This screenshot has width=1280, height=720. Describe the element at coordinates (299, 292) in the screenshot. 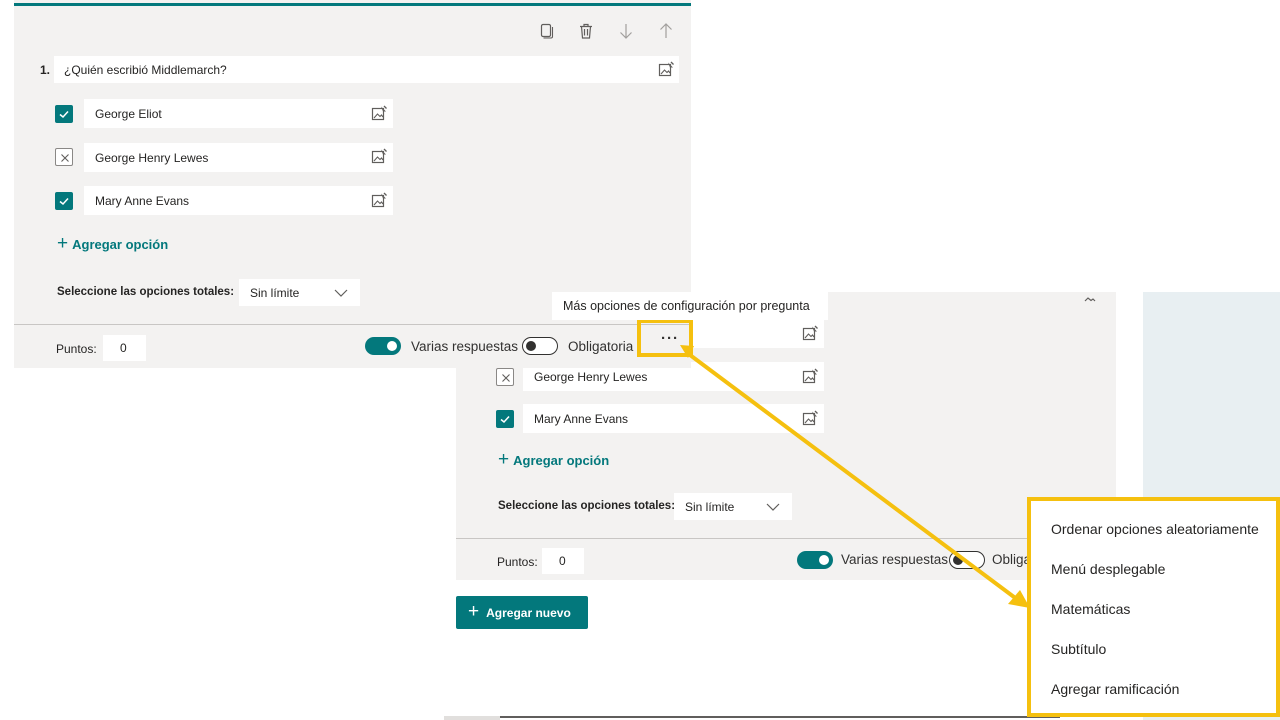

I see `total-options-select: Sin límite` at that location.